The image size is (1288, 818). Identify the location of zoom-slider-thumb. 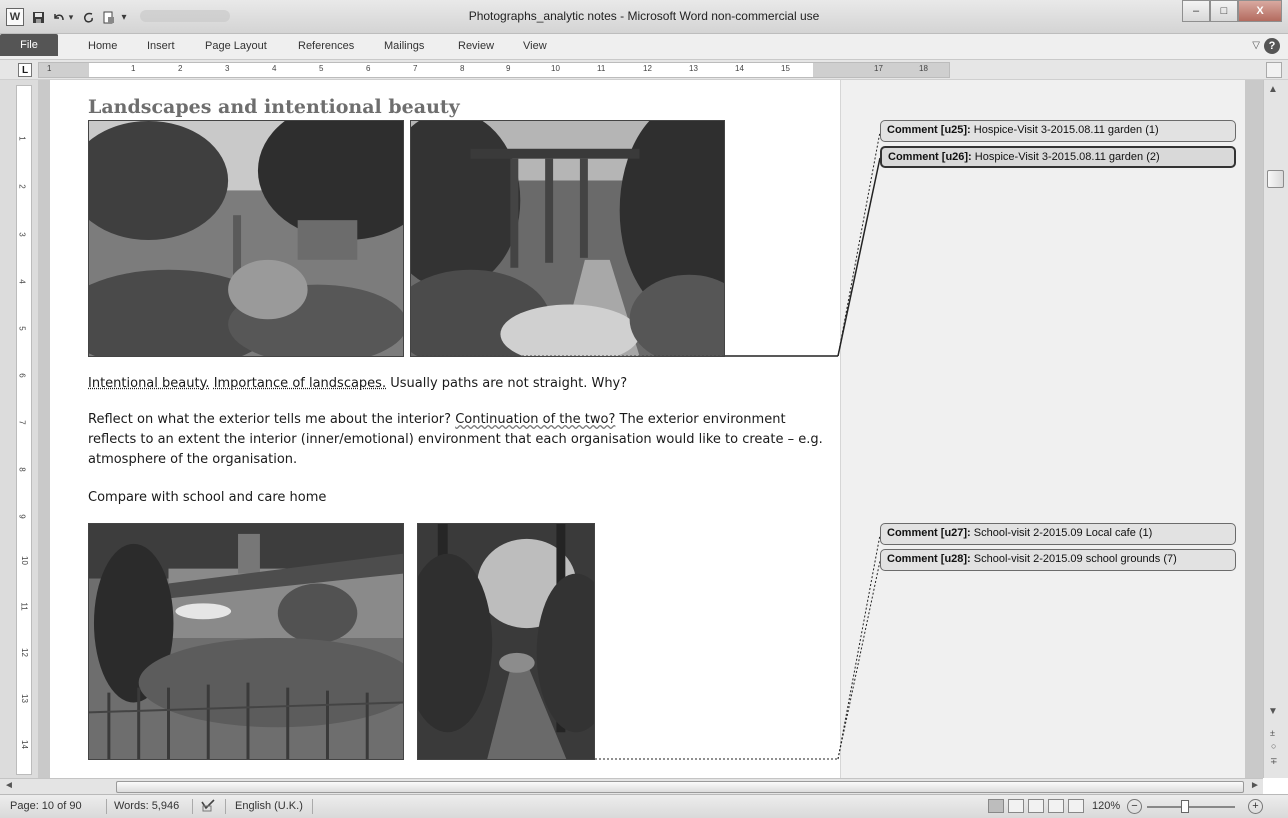
(1185, 806).